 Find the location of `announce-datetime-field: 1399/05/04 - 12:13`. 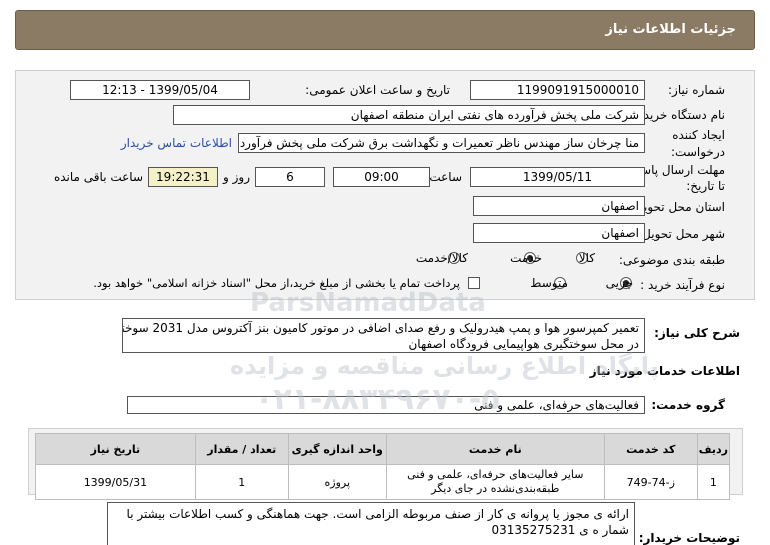

announce-datetime-field: 1399/05/04 - 12:13 is located at coordinates (160, 90).